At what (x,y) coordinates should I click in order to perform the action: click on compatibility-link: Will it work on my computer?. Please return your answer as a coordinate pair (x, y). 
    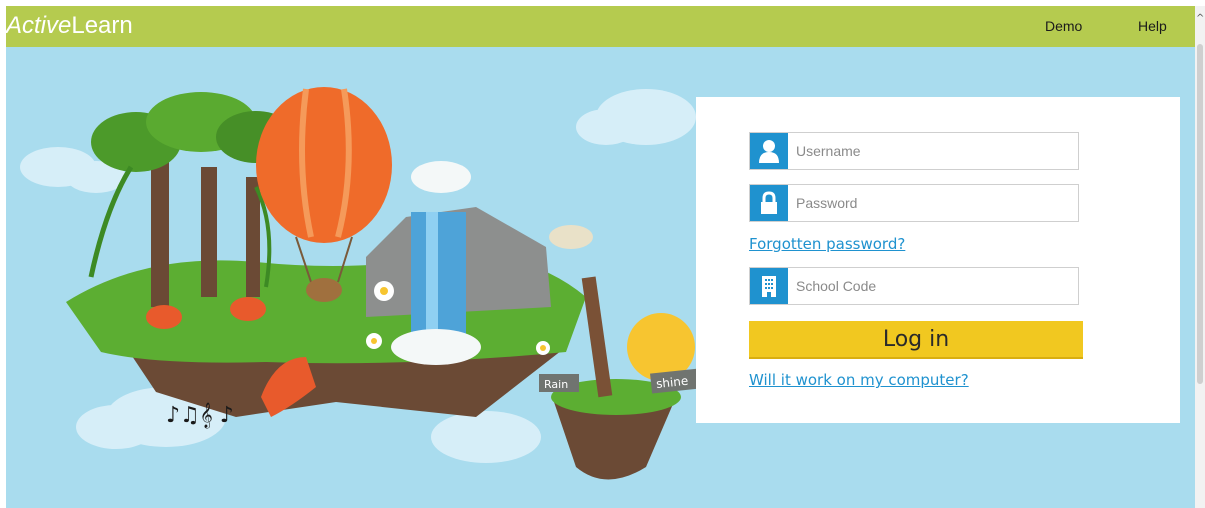
    Looking at the image, I should click on (859, 380).